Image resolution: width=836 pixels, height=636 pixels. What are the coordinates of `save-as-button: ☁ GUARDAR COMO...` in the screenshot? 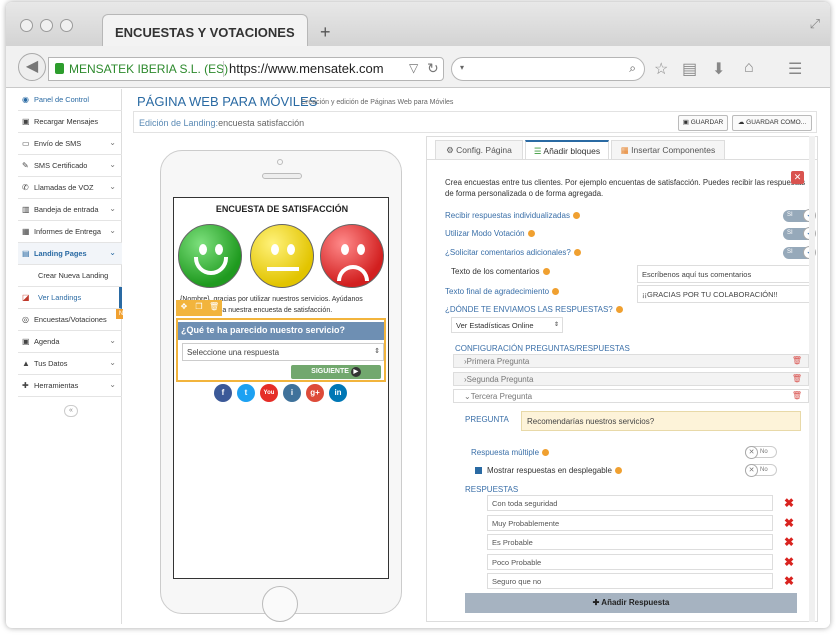 It's located at (772, 123).